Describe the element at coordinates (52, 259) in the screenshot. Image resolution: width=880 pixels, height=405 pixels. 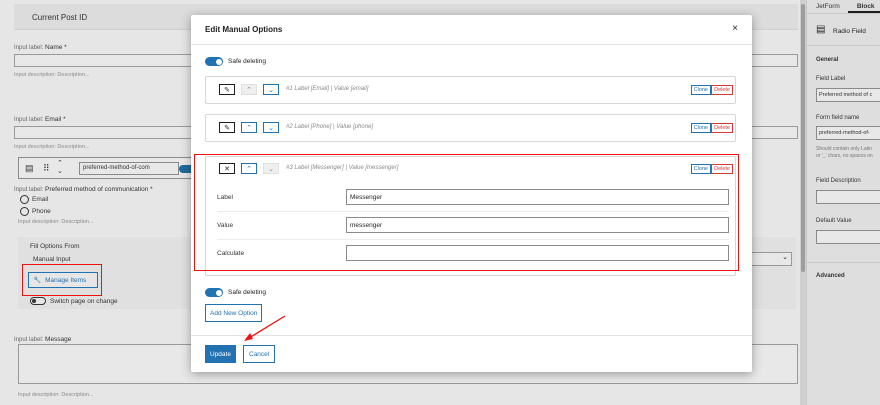
I see `fill-options-value: Manual Input` at that location.